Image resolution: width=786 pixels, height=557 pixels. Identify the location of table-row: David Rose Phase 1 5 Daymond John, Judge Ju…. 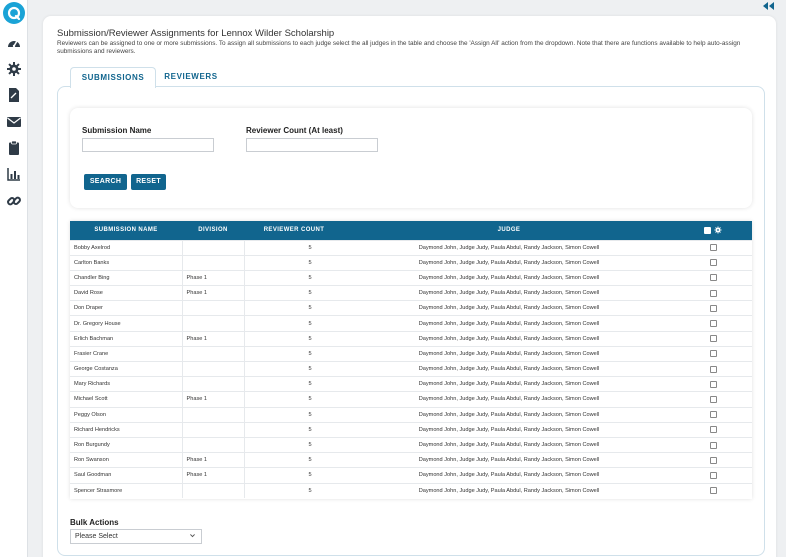
(411, 293).